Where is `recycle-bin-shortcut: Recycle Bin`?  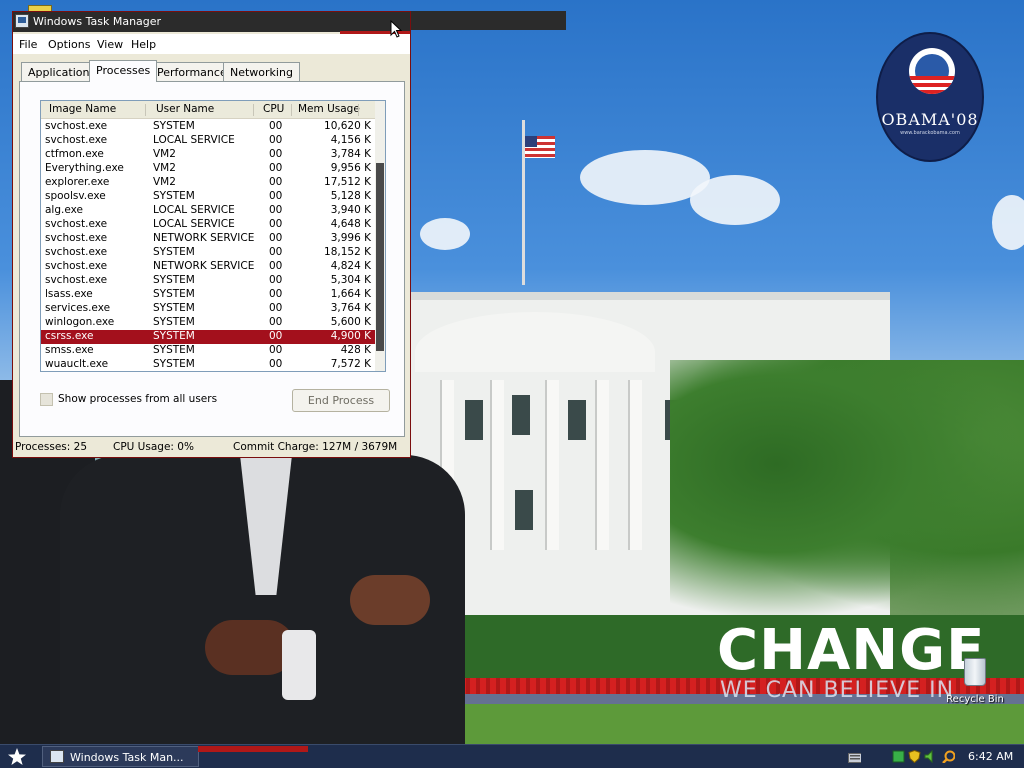 recycle-bin-shortcut: Recycle Bin is located at coordinates (975, 683).